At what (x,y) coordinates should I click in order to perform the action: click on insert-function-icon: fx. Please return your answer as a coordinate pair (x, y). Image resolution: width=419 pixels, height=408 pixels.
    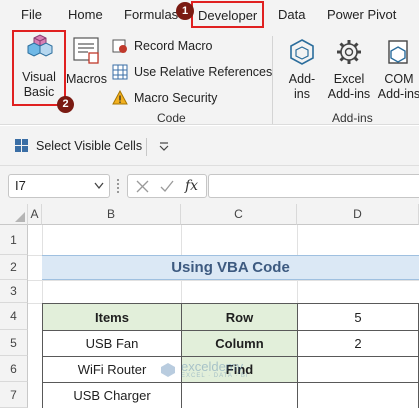
    Looking at the image, I should click on (191, 186).